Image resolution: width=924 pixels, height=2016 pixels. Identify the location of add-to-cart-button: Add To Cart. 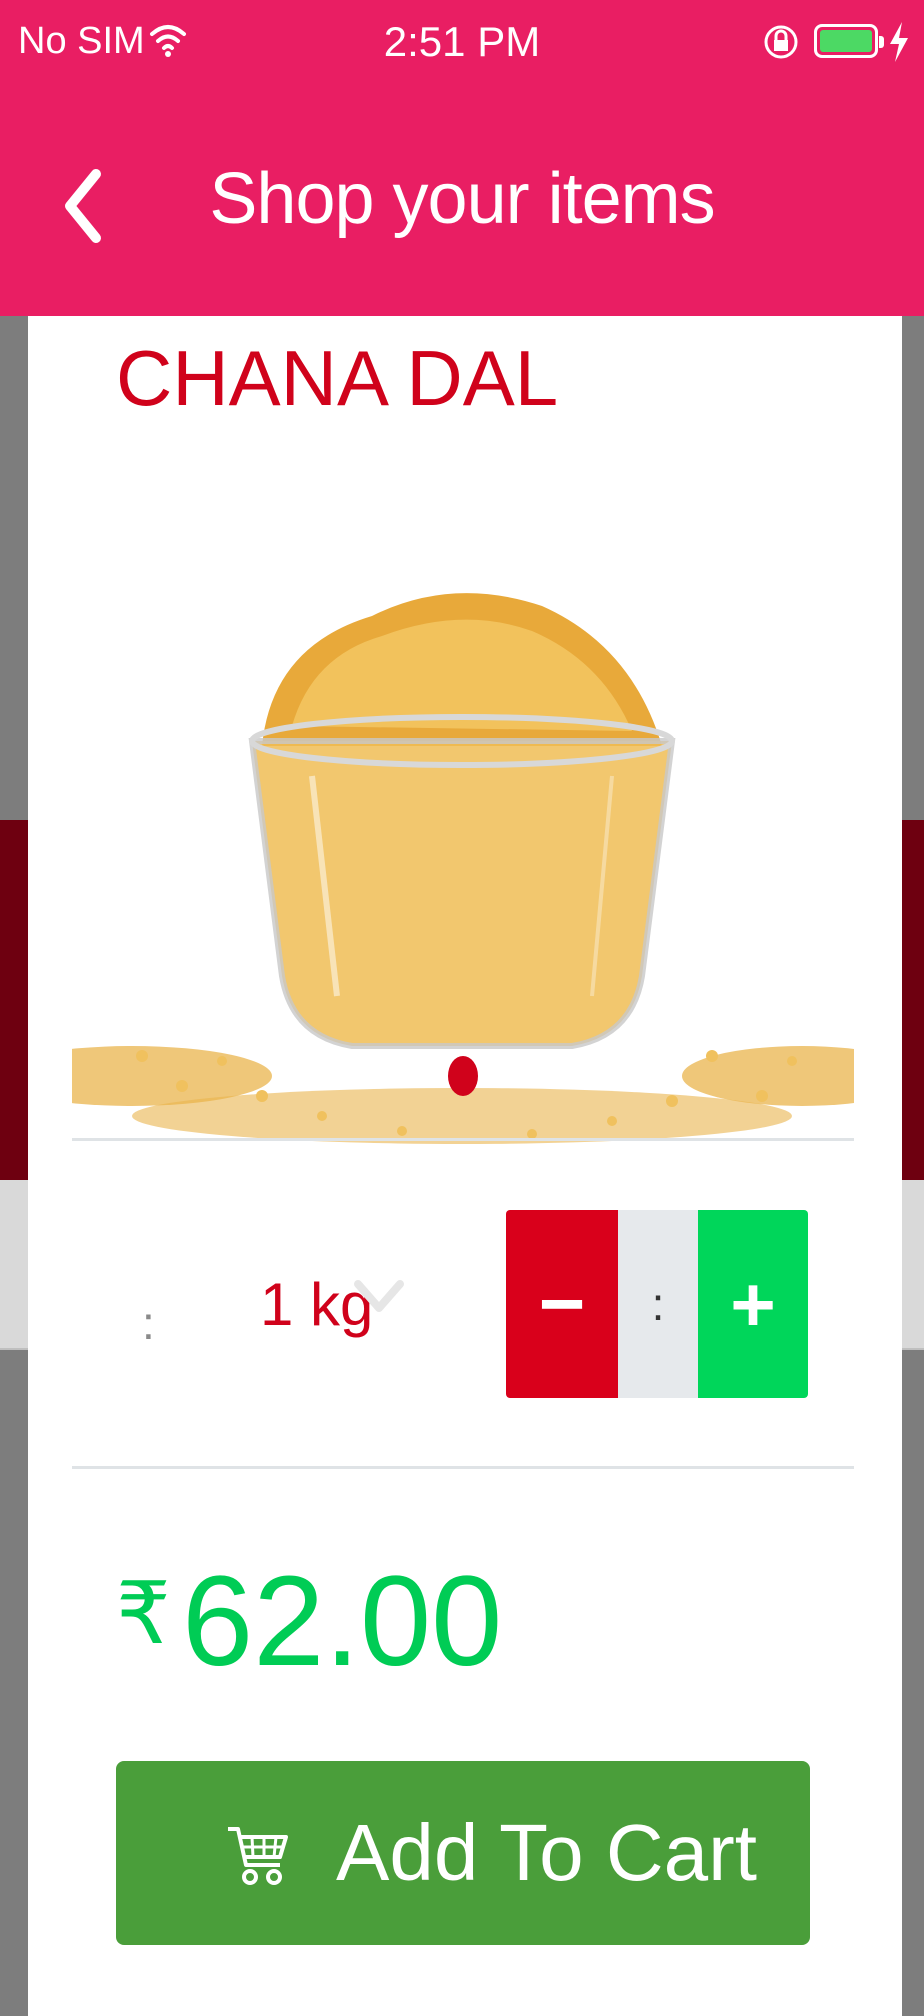
(463, 1853).